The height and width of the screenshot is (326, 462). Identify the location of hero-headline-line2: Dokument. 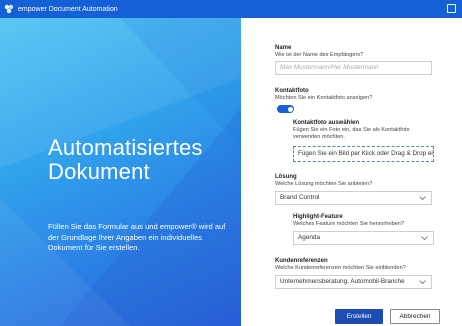
(99, 171).